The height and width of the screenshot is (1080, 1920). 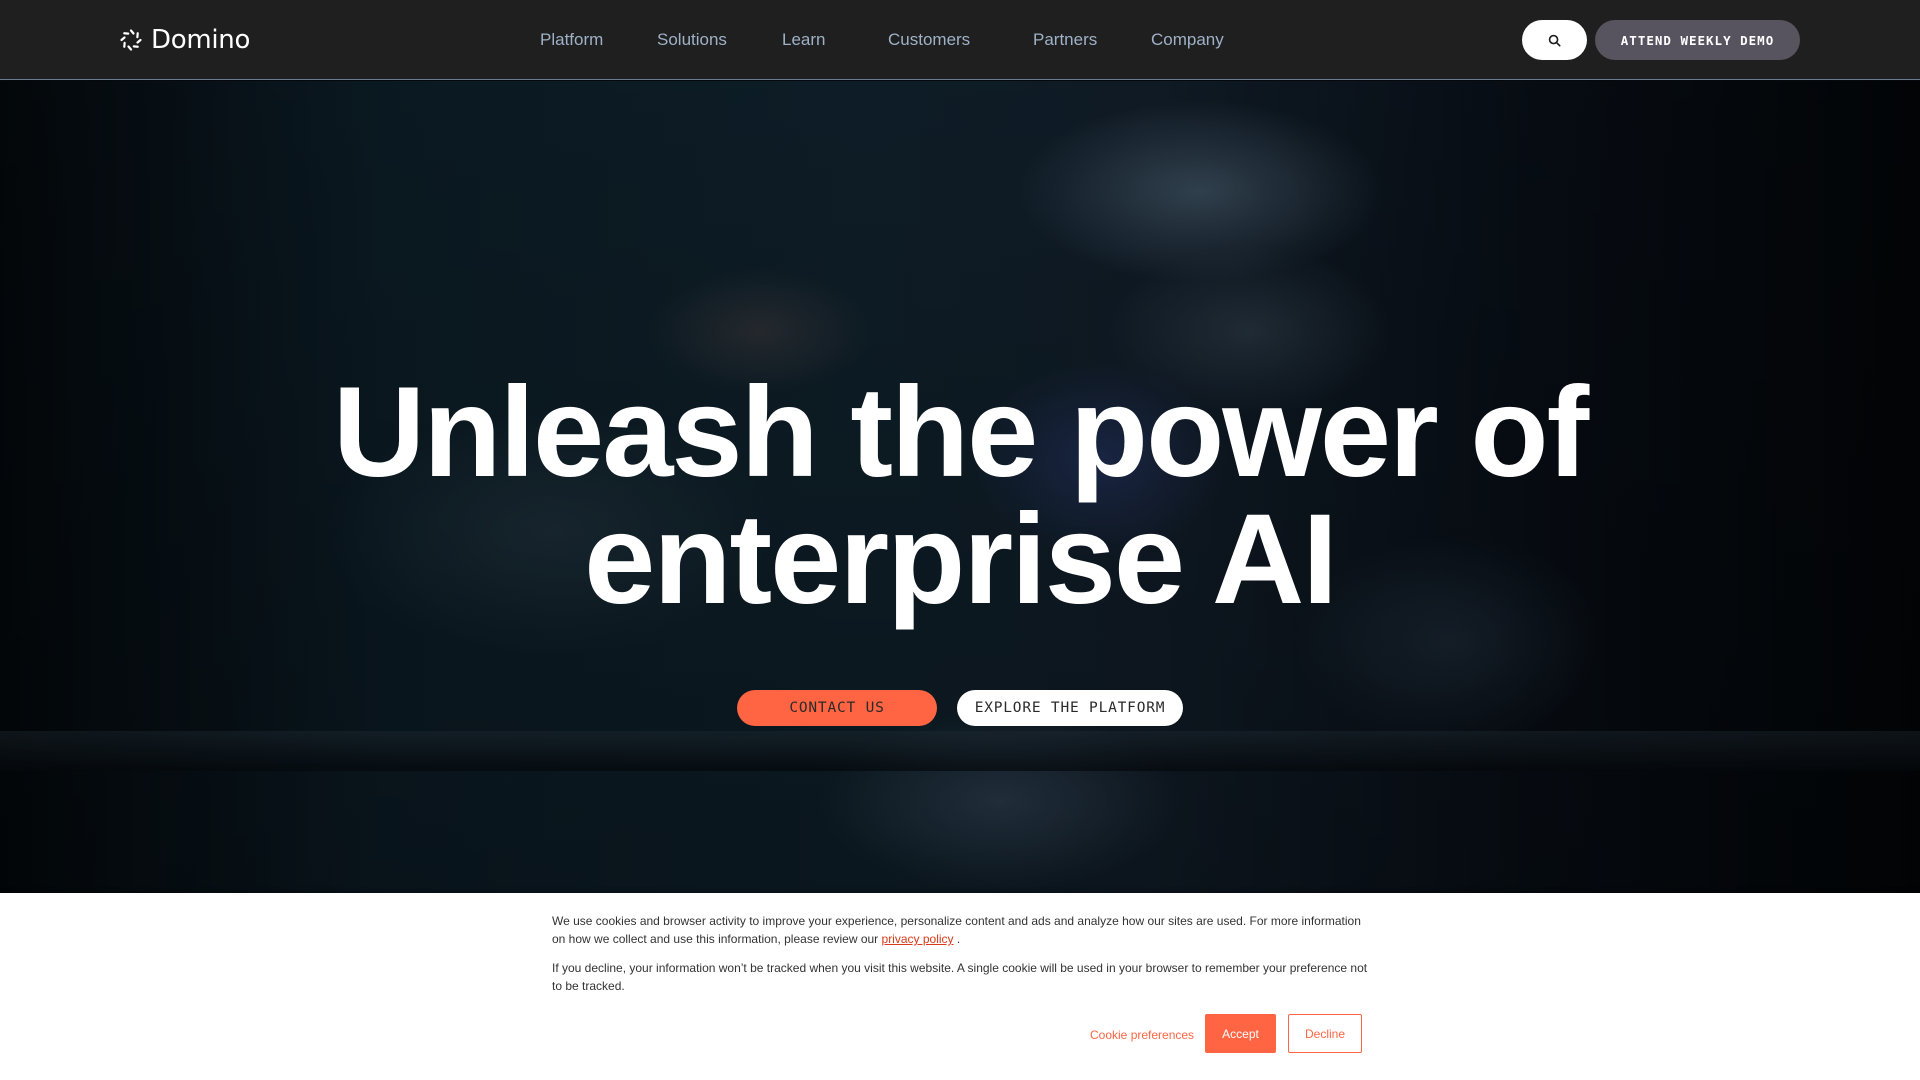 What do you see at coordinates (571, 40) in the screenshot?
I see `nav-item-platform: Platform` at bounding box center [571, 40].